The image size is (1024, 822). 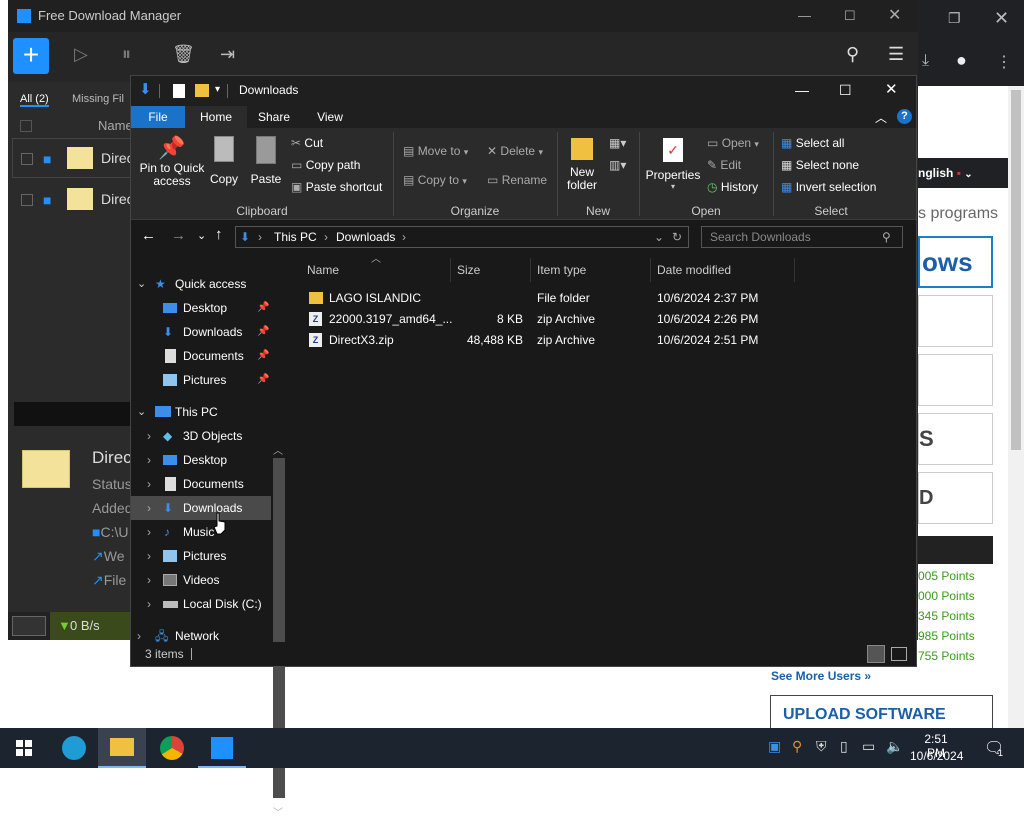 I want to click on refresh-icon: ↻, so click(x=677, y=237).